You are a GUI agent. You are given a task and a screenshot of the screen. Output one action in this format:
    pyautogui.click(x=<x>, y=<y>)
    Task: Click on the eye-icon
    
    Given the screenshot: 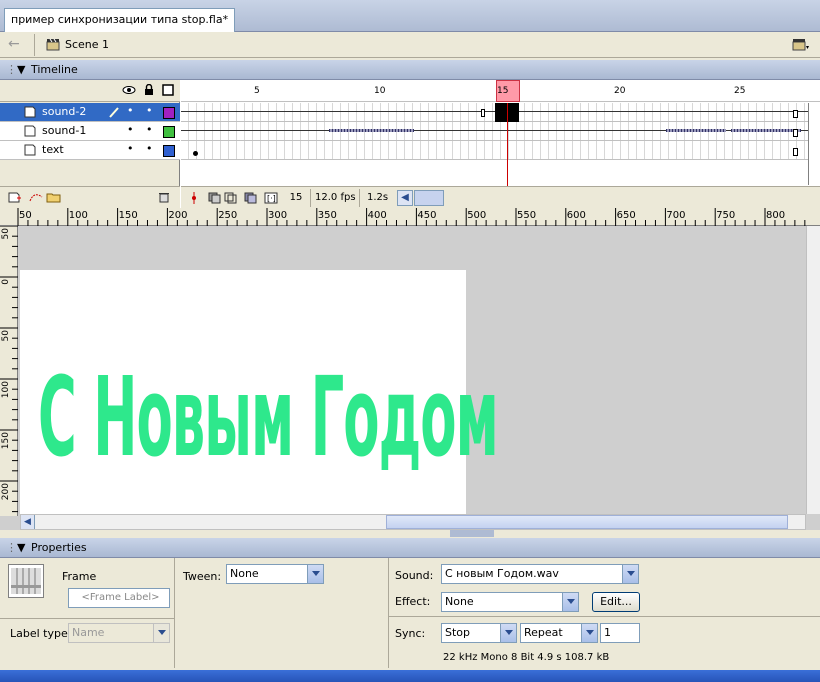 What is the action you would take?
    pyautogui.click(x=129, y=90)
    